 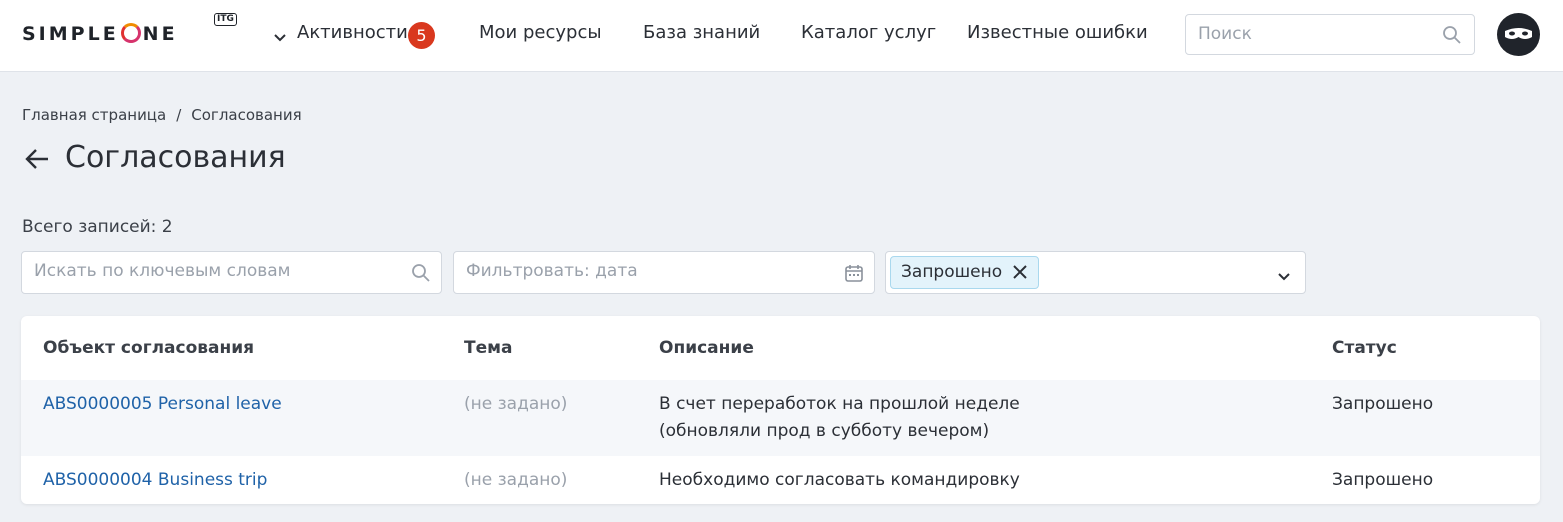 What do you see at coordinates (225, 19) in the screenshot?
I see `logo-badge: ITG` at bounding box center [225, 19].